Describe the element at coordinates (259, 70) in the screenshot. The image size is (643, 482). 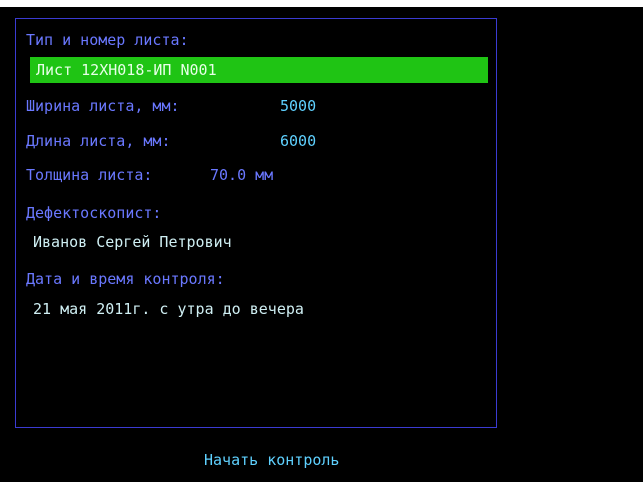
I see `sheet-type-field: Лист 12ХН018-ИП N001` at that location.